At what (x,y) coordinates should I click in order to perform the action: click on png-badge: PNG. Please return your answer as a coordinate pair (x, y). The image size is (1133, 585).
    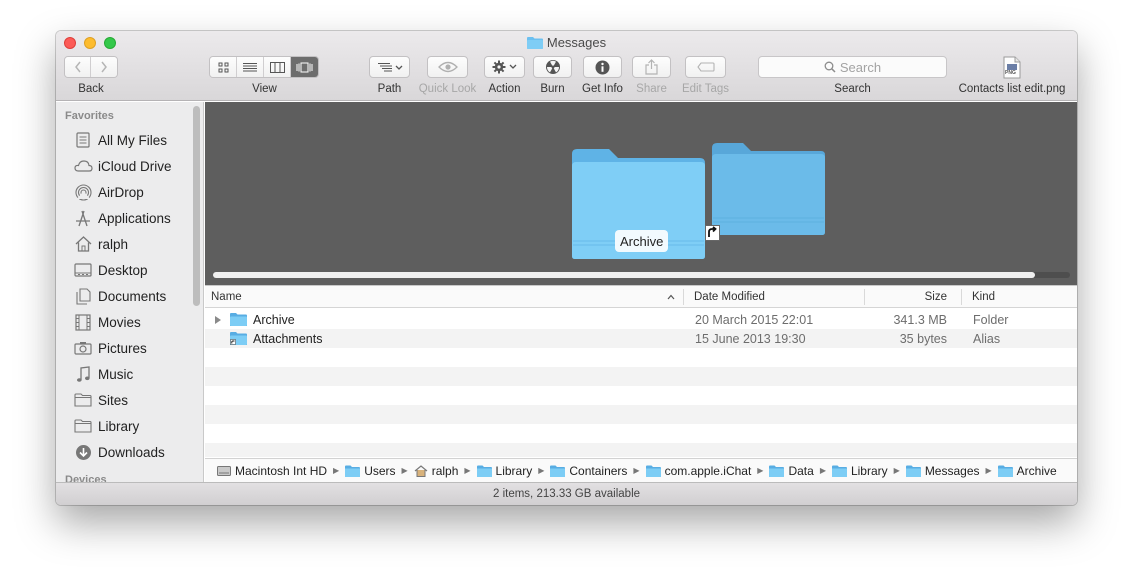
    Looking at the image, I should click on (1010, 73).